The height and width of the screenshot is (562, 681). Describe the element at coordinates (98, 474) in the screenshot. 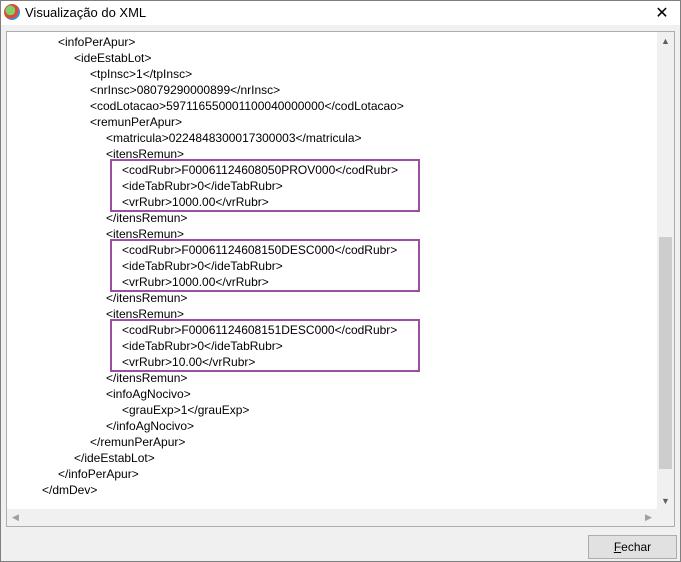

I see `xml-line: </infoPerApur>` at that location.